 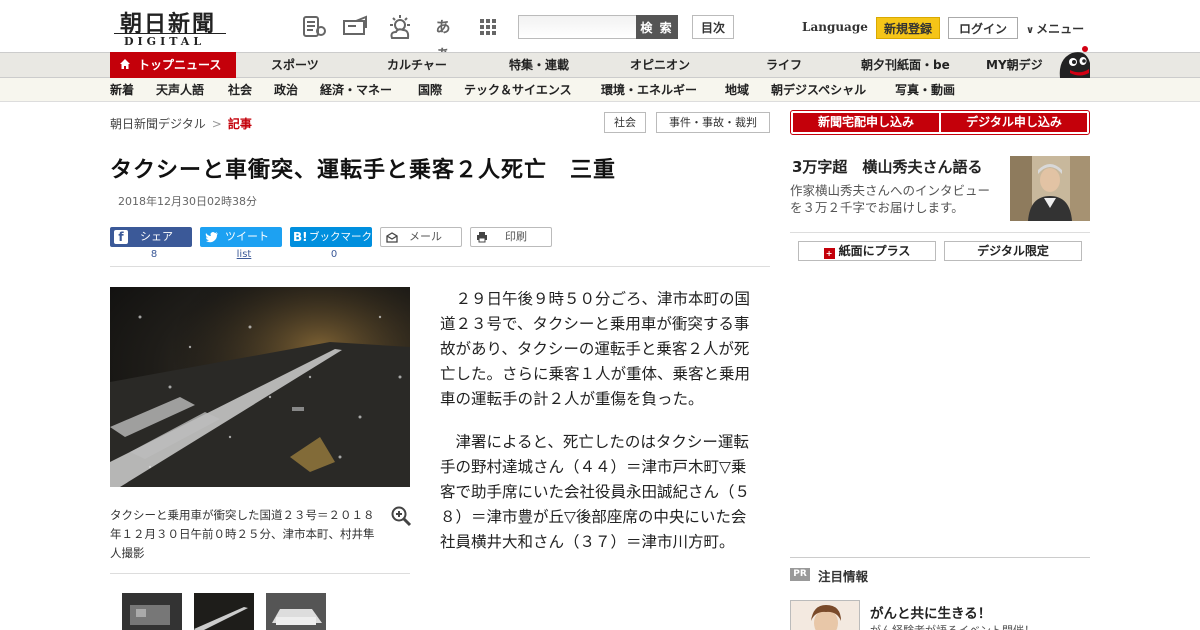 I want to click on font-size-icon: あぁ, so click(x=443, y=38).